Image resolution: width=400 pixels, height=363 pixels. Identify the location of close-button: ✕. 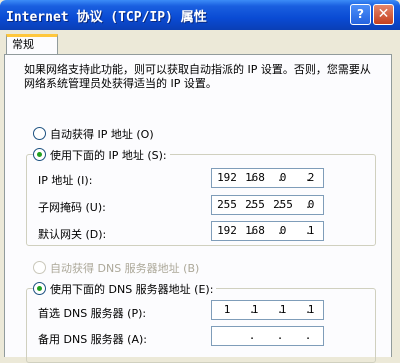
(383, 14).